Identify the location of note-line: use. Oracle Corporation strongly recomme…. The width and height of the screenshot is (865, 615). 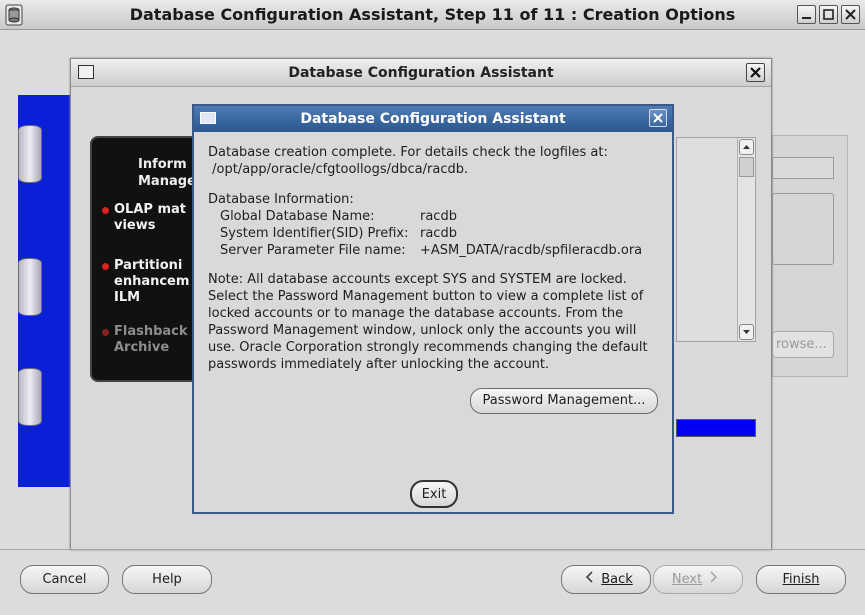
(428, 347).